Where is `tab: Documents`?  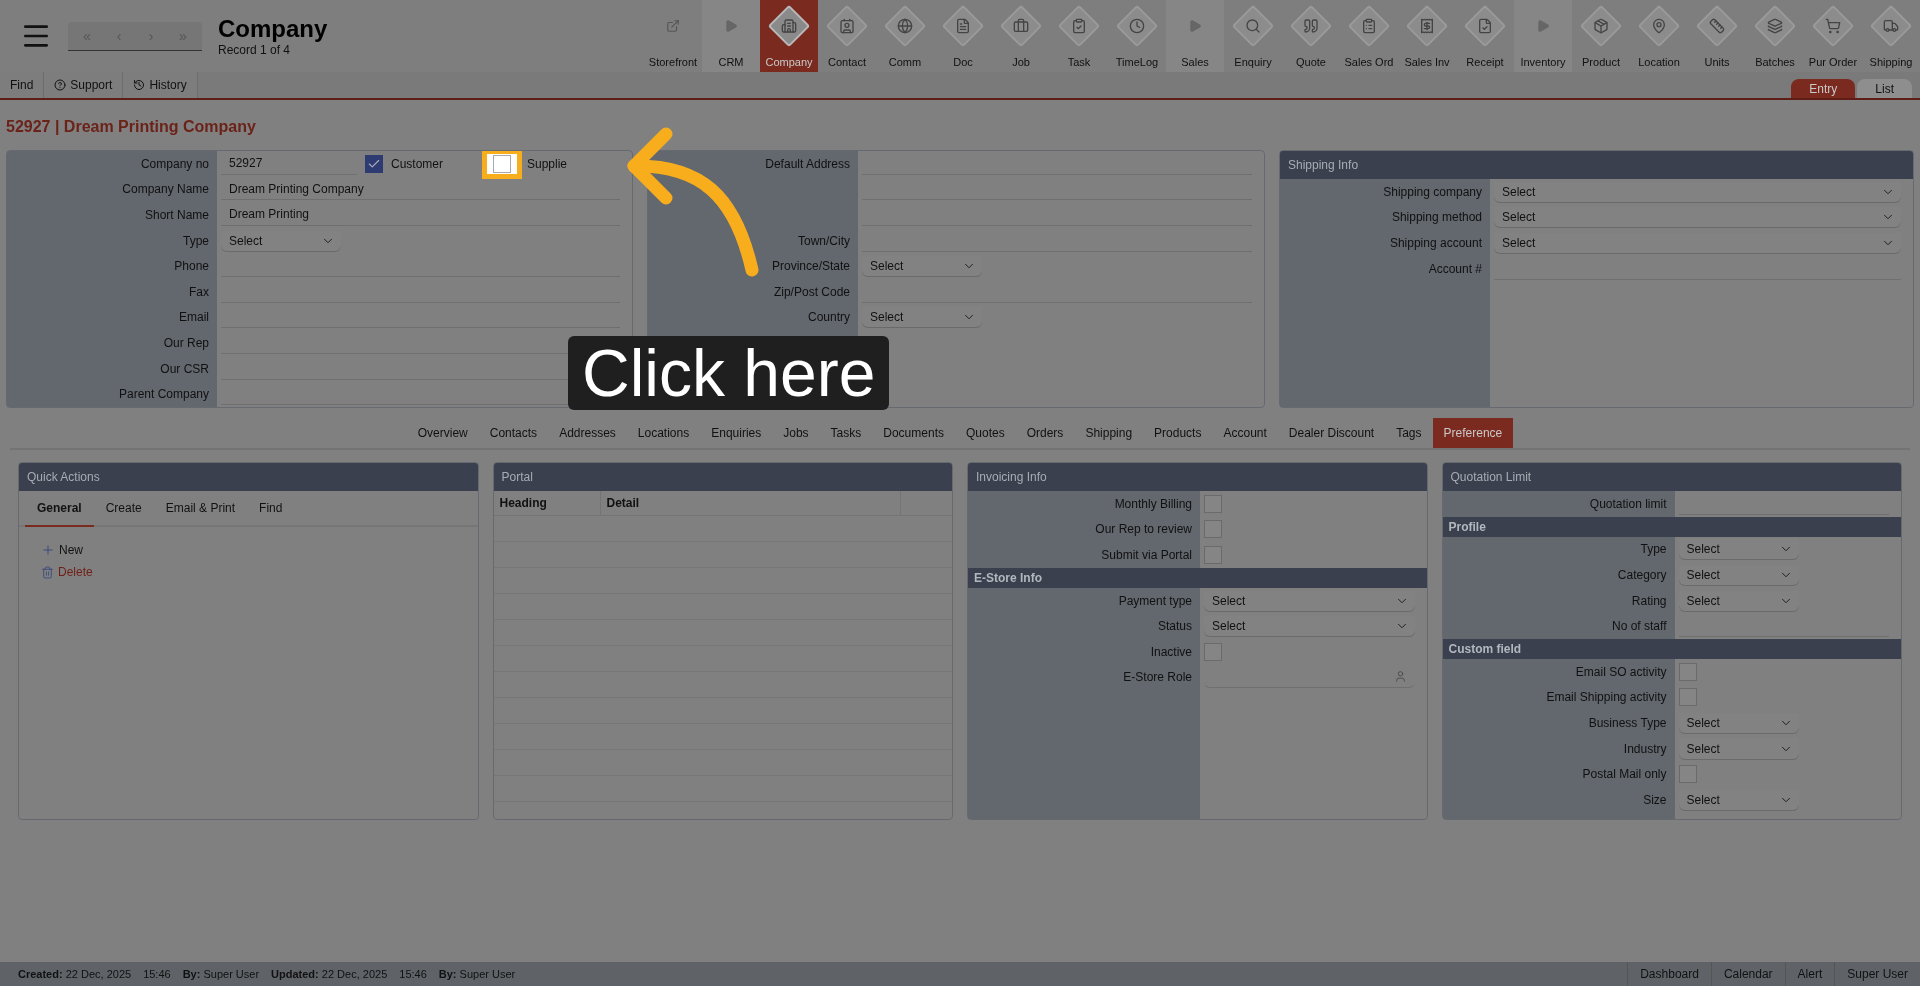
tab: Documents is located at coordinates (913, 433).